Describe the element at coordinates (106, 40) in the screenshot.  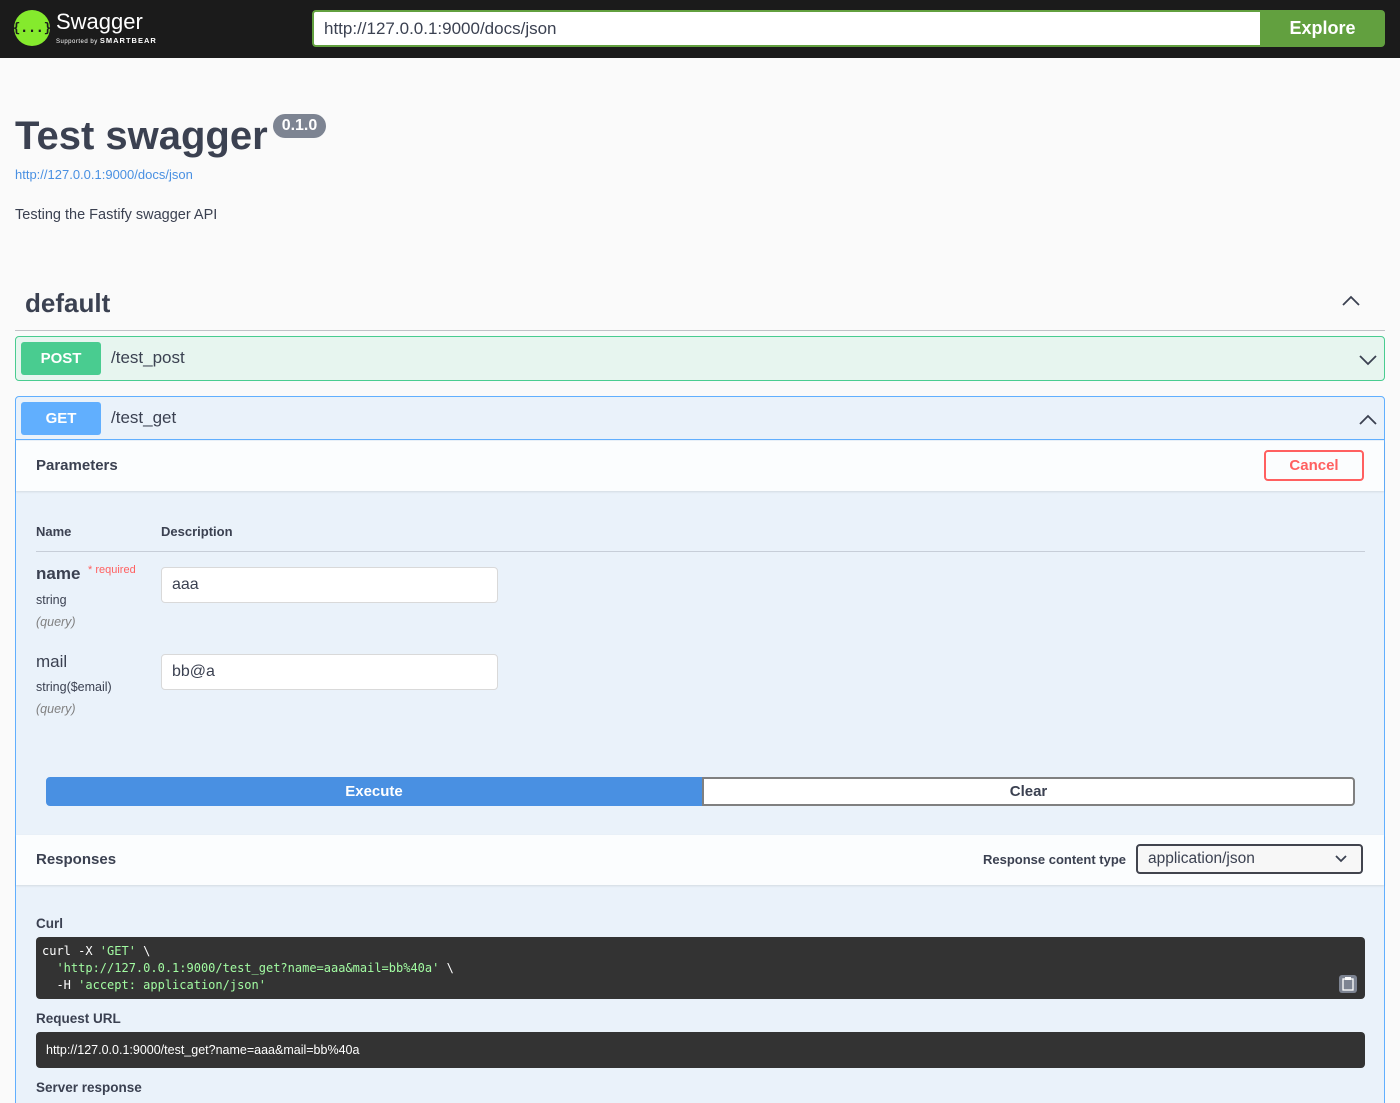
I see `logo-subtitle: Supported by SMARTBEAR` at that location.